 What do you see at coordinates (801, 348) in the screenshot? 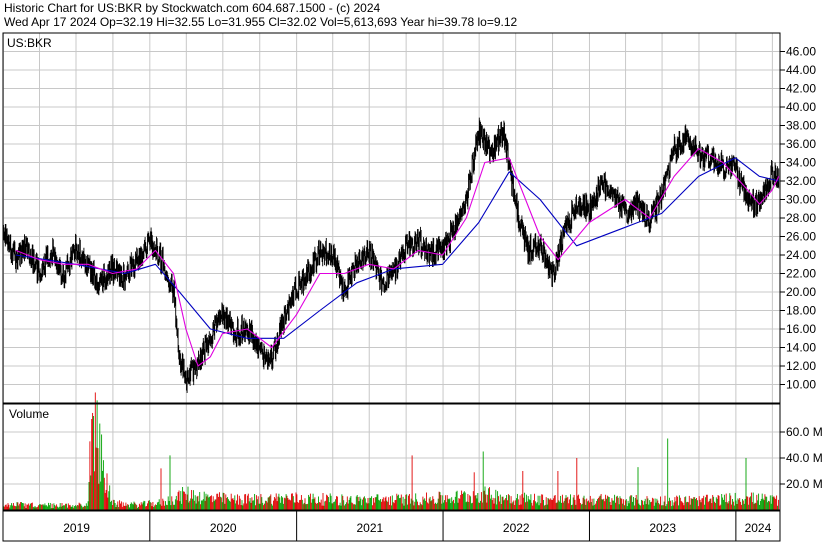
I see `price-tick-label: 14.00` at bounding box center [801, 348].